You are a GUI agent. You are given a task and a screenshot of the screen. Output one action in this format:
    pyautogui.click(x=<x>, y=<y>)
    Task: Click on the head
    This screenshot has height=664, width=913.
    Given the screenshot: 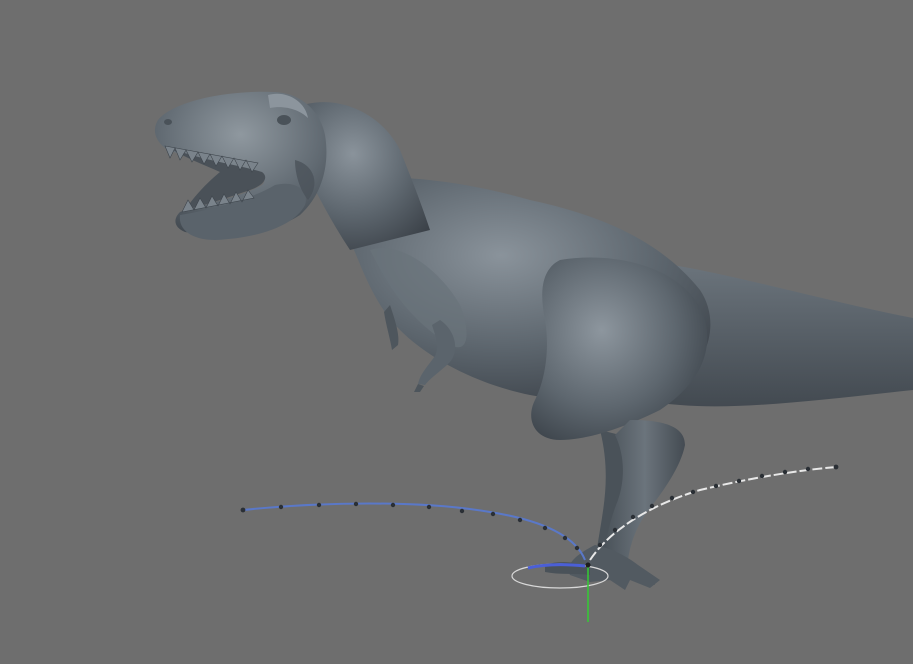 What is the action you would take?
    pyautogui.click(x=240, y=165)
    